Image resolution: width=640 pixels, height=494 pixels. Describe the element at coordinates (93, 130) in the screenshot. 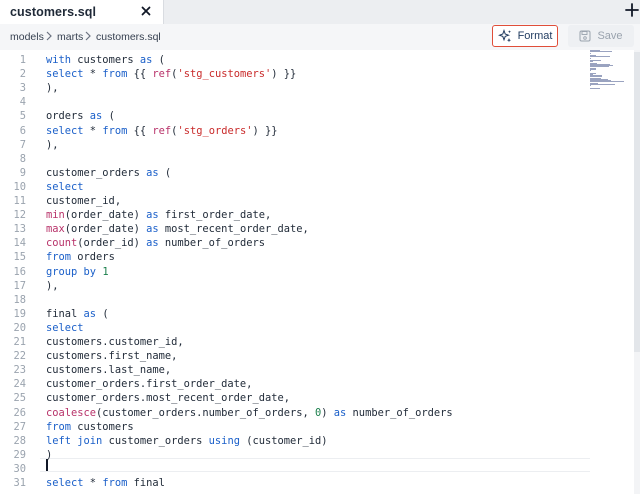

I see `code-token: *` at that location.